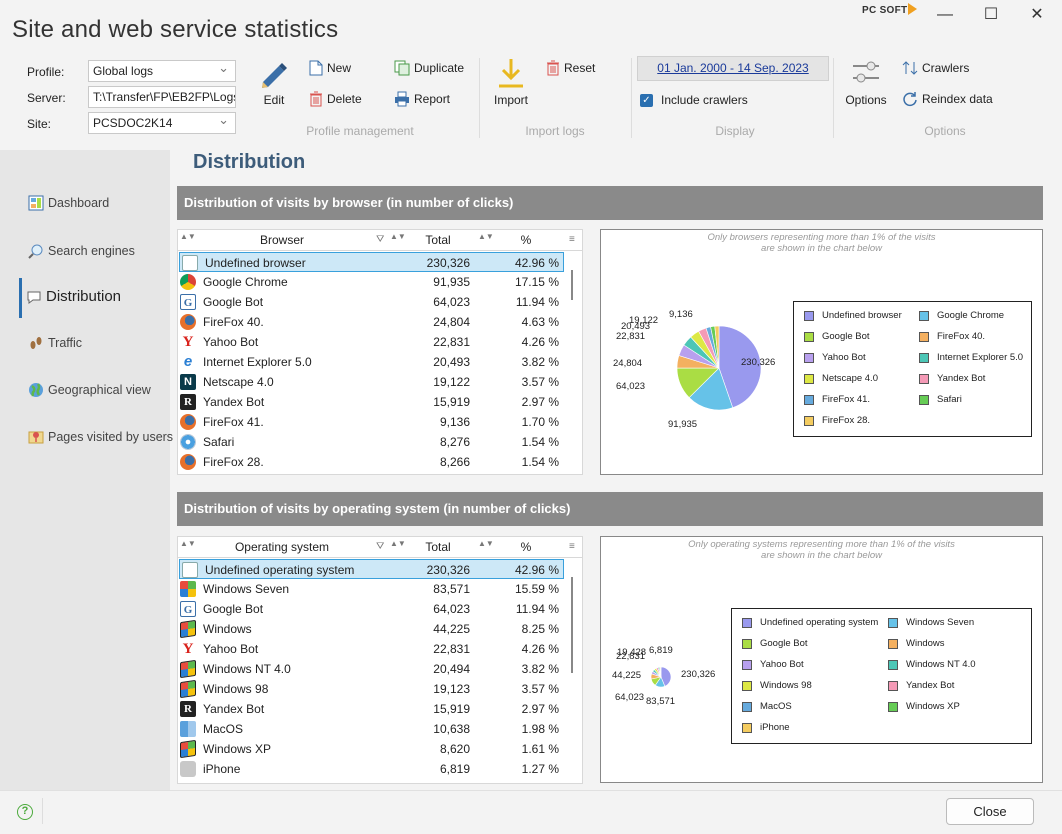 Image resolution: width=1062 pixels, height=834 pixels. What do you see at coordinates (380, 322) in the screenshot?
I see `table-row: FireFox 40. 24,804 4.63 %` at bounding box center [380, 322].